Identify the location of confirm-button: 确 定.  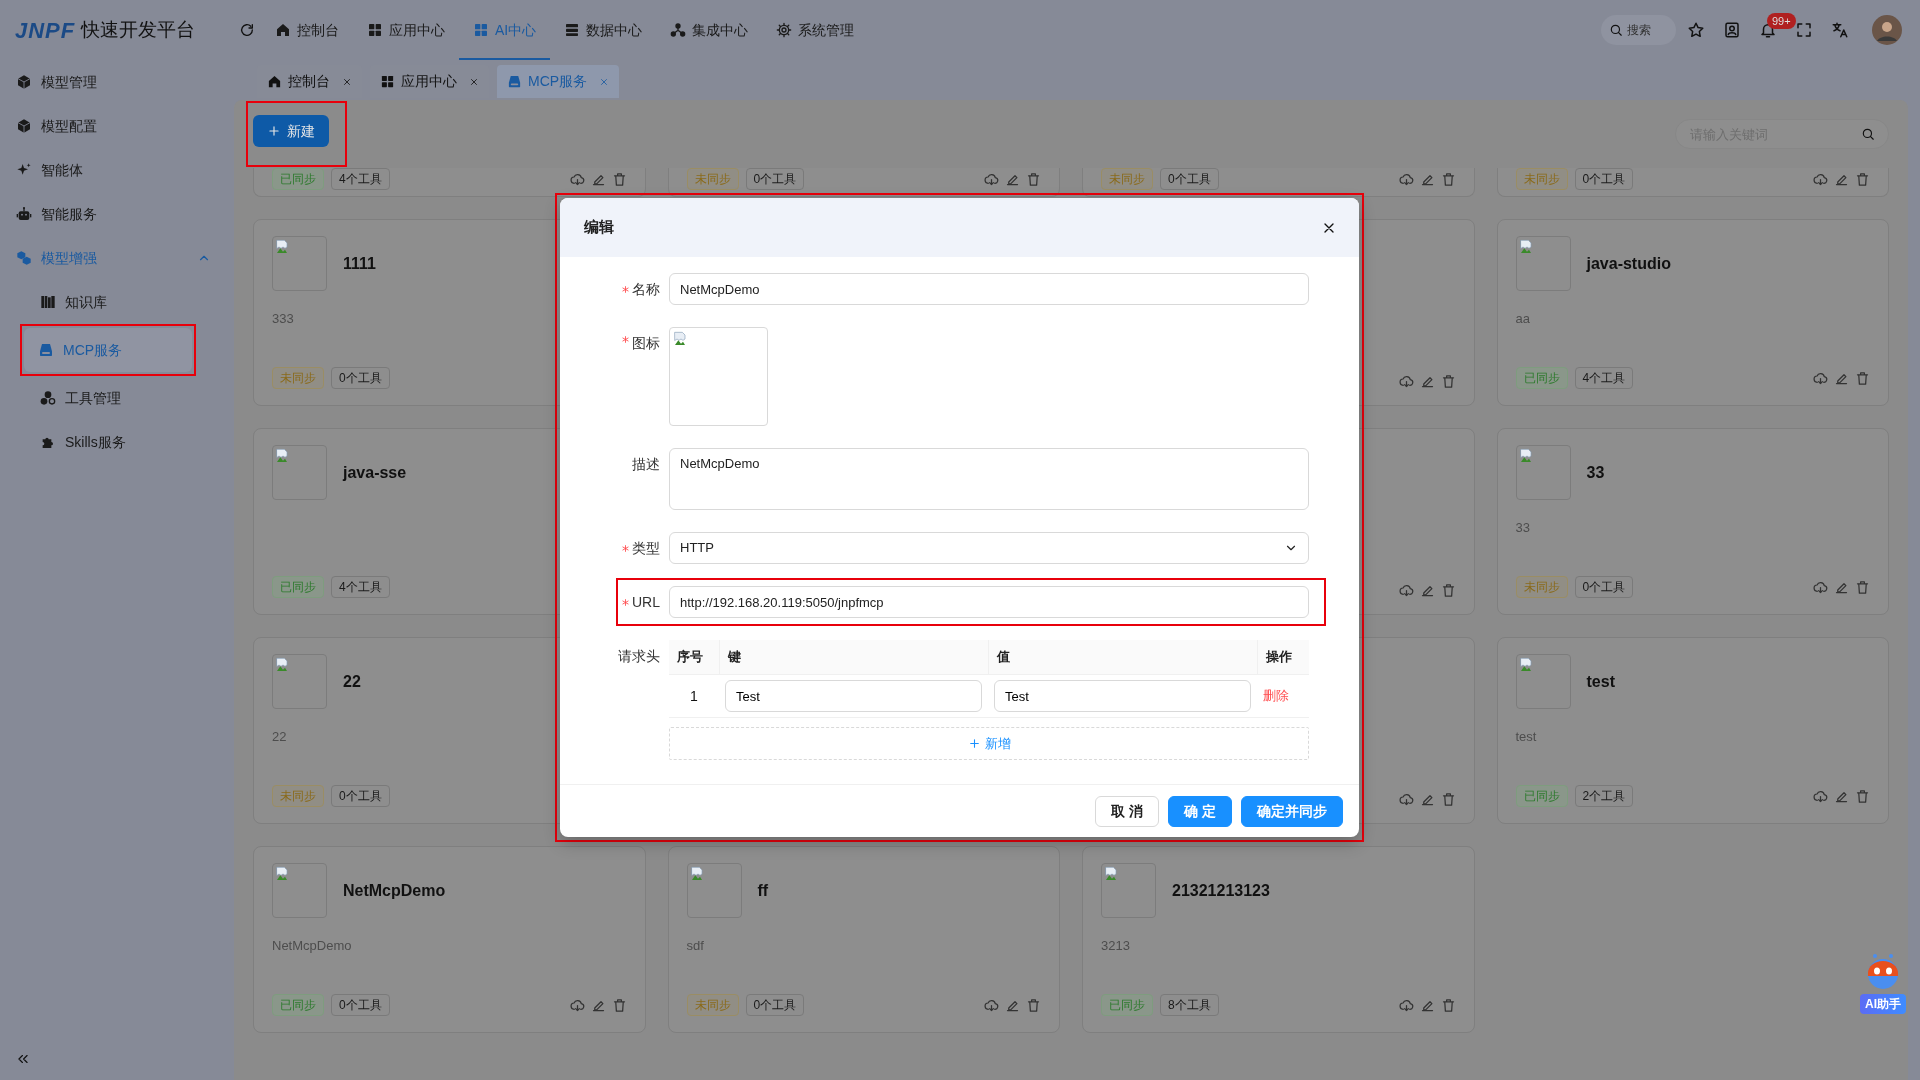
(1200, 811).